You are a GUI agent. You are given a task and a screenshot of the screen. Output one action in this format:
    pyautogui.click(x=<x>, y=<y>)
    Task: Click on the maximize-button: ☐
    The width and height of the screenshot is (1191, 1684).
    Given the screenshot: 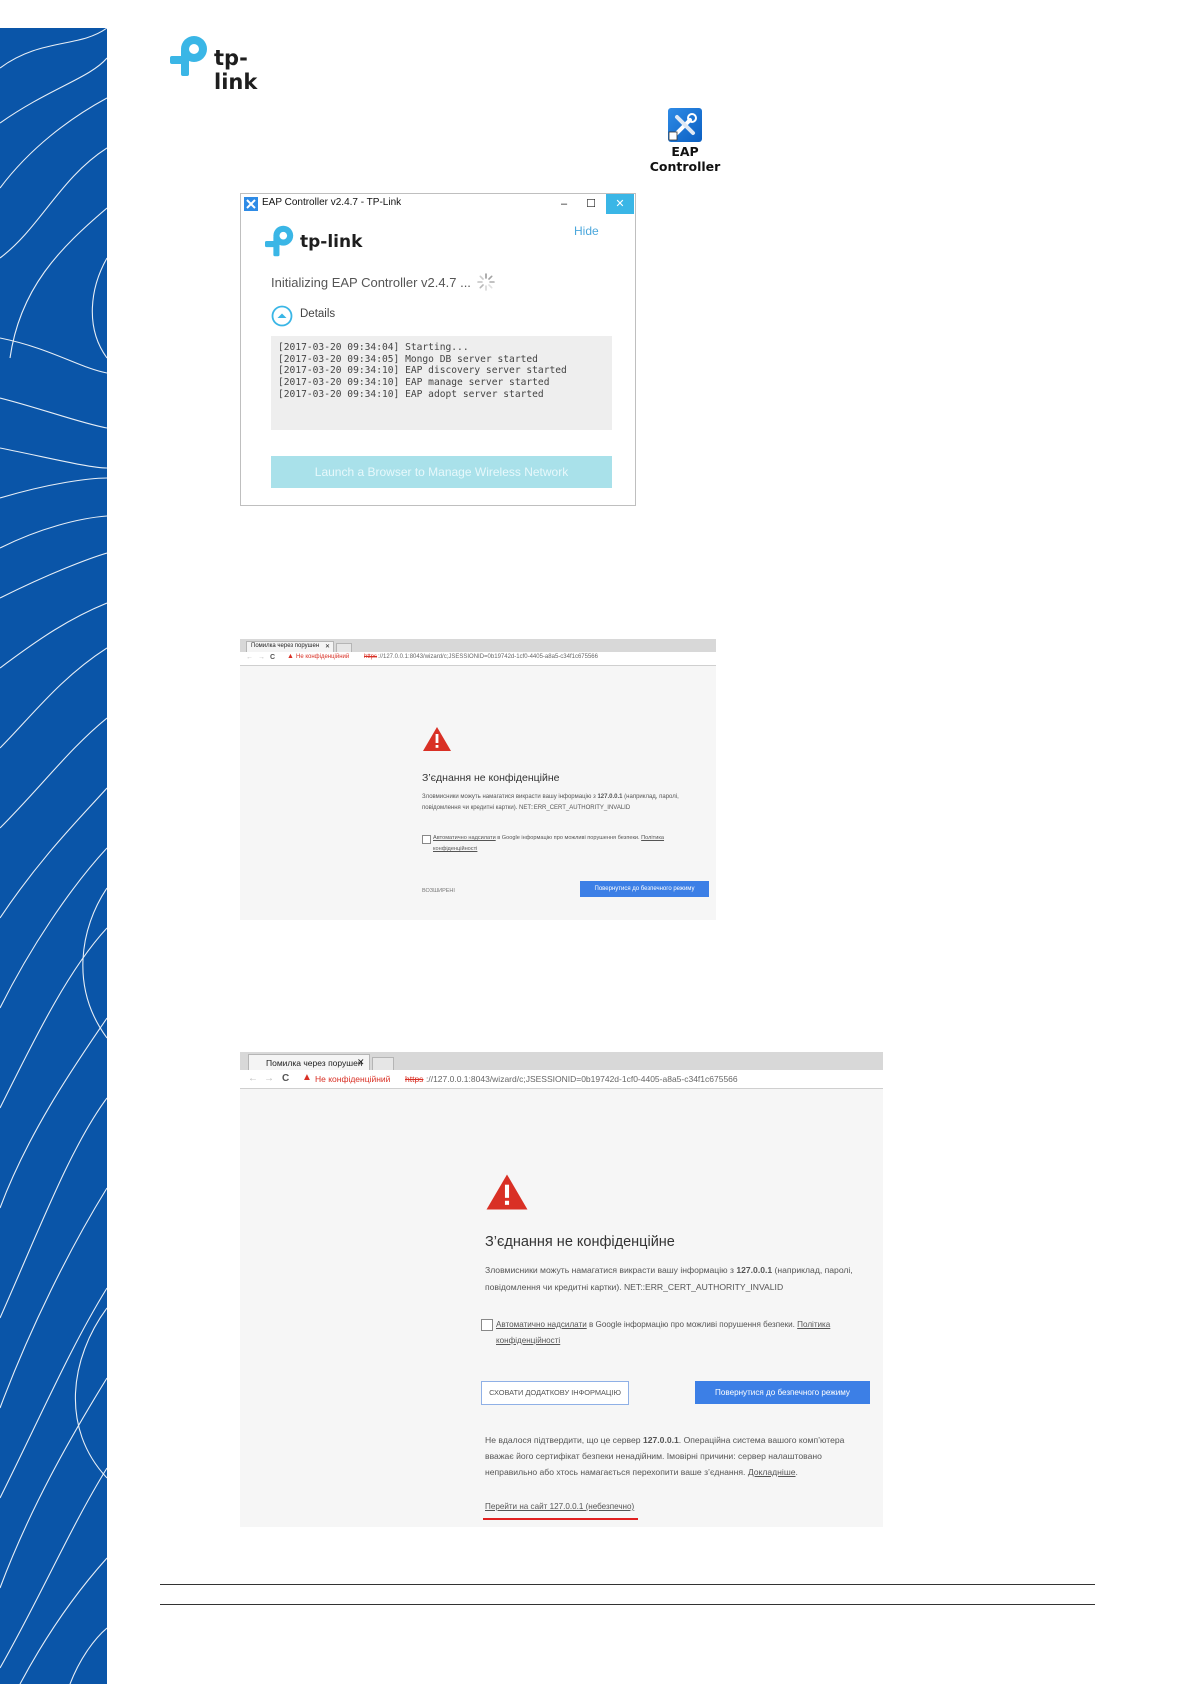 What is the action you would take?
    pyautogui.click(x=591, y=204)
    